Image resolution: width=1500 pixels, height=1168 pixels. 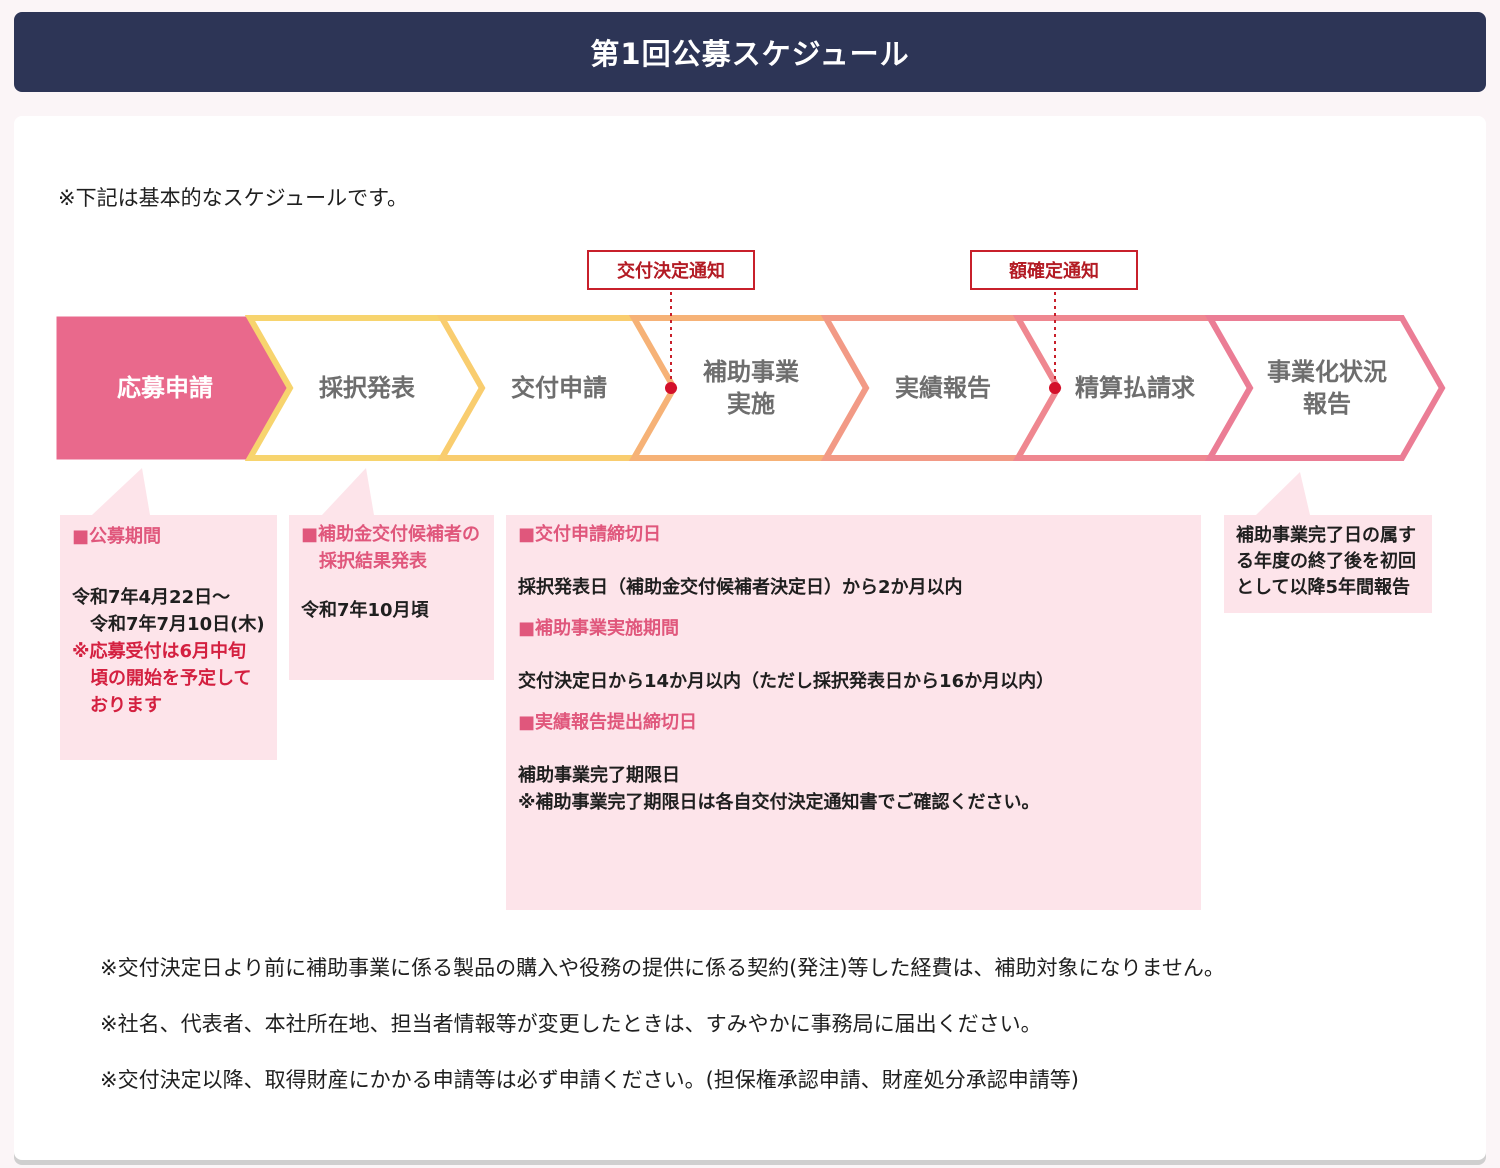 I want to click on step-label-jigyouka: 事業化状況 報告, so click(x=1327, y=387).